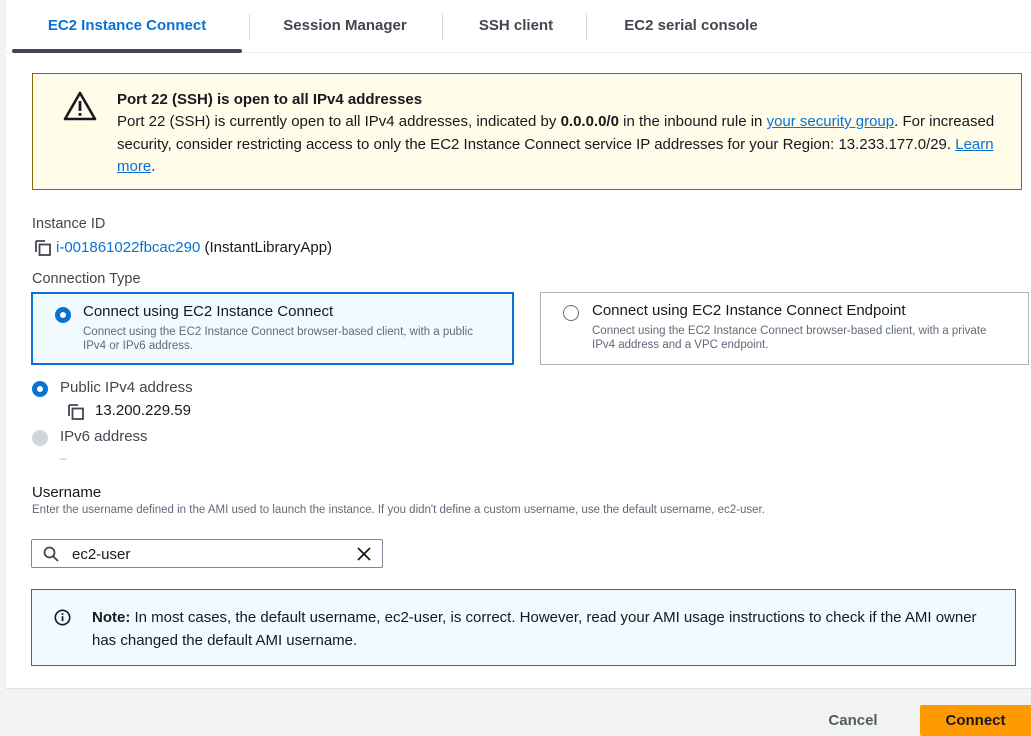 The width and height of the screenshot is (1031, 736). I want to click on instance-id-label: Instance ID, so click(69, 224).